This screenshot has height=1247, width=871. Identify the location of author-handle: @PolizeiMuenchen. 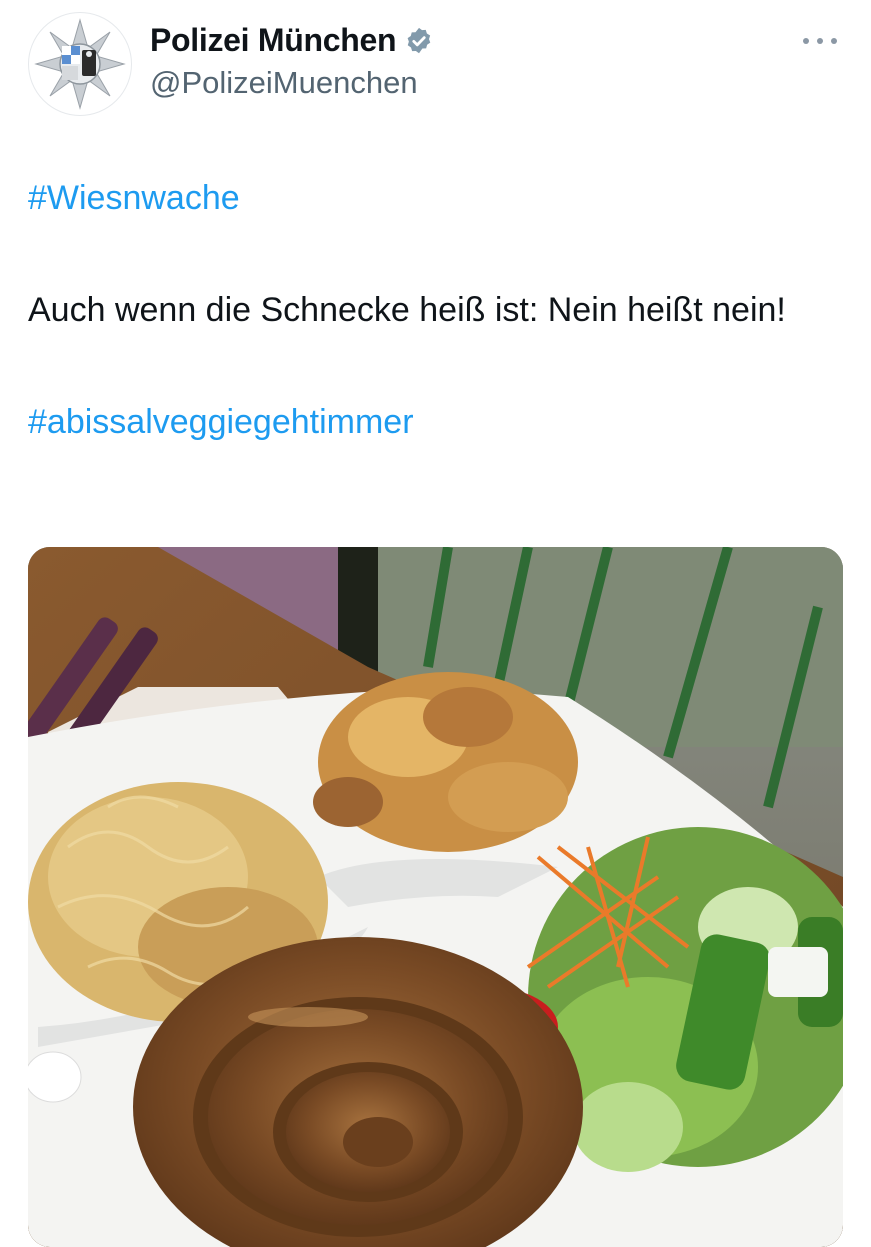
(284, 83).